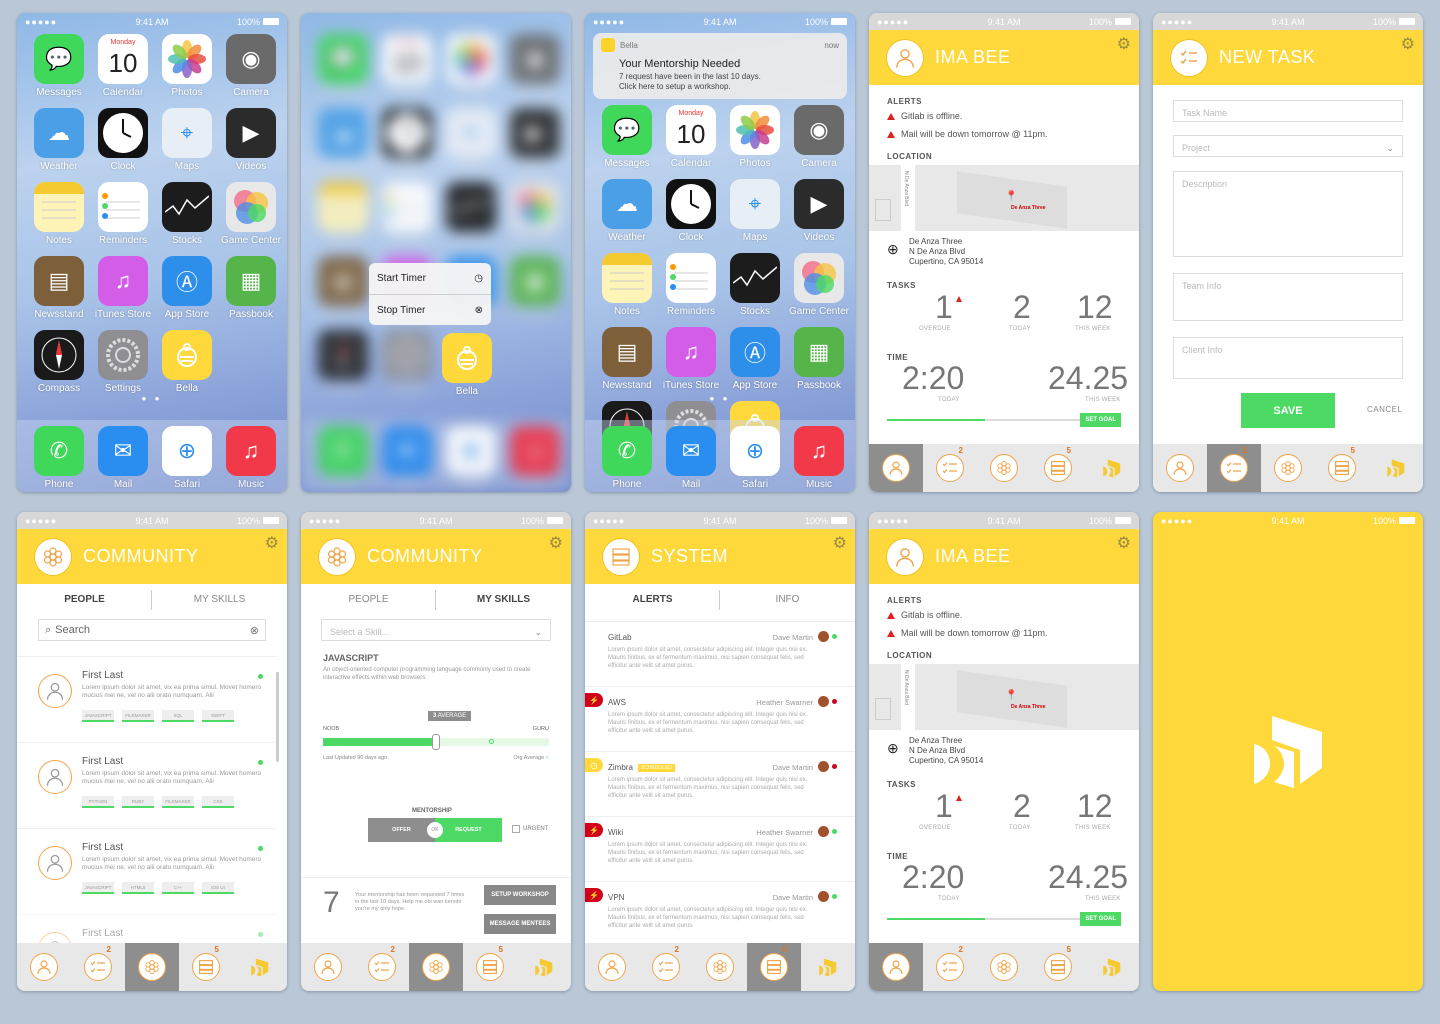  What do you see at coordinates (187, 214) in the screenshot?
I see `app-stocks: Stocks` at bounding box center [187, 214].